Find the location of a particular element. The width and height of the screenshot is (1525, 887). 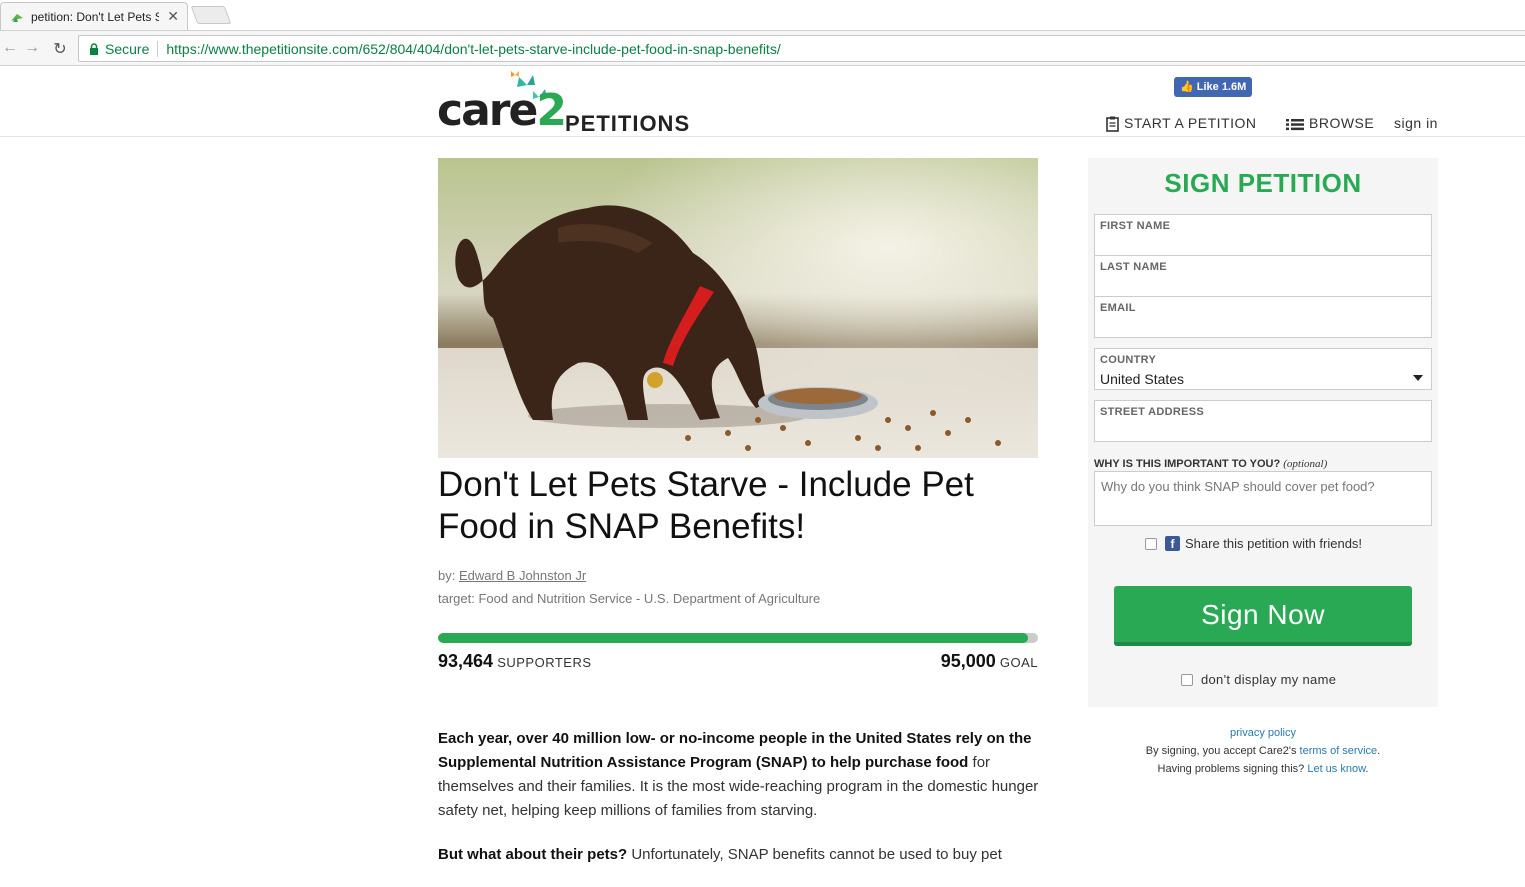

email-field: EMAIL is located at coordinates (1263, 317).